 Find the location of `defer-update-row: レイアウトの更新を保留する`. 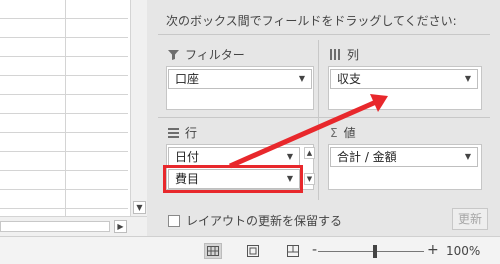

defer-update-row: レイアウトの更新を保留する is located at coordinates (255, 220).